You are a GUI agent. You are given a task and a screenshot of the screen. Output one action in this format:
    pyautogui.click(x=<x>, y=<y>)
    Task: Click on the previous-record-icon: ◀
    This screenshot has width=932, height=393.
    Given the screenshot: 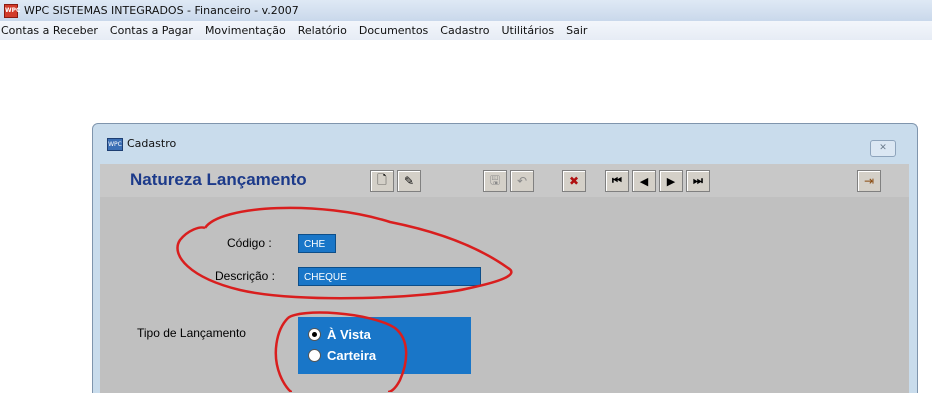 What is the action you would take?
    pyautogui.click(x=644, y=181)
    